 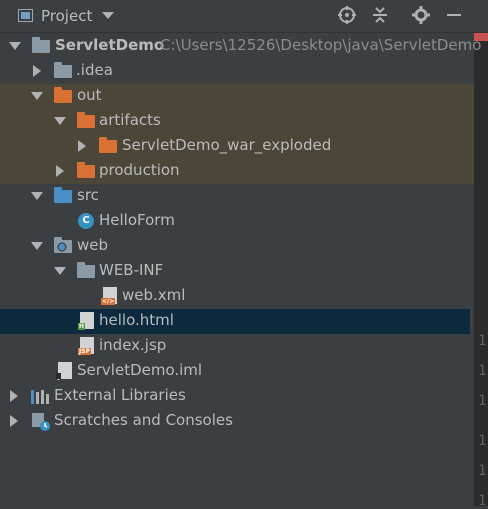 What do you see at coordinates (237, 371) in the screenshot?
I see `tree-item-iml: _ ServletDemo.iml` at bounding box center [237, 371].